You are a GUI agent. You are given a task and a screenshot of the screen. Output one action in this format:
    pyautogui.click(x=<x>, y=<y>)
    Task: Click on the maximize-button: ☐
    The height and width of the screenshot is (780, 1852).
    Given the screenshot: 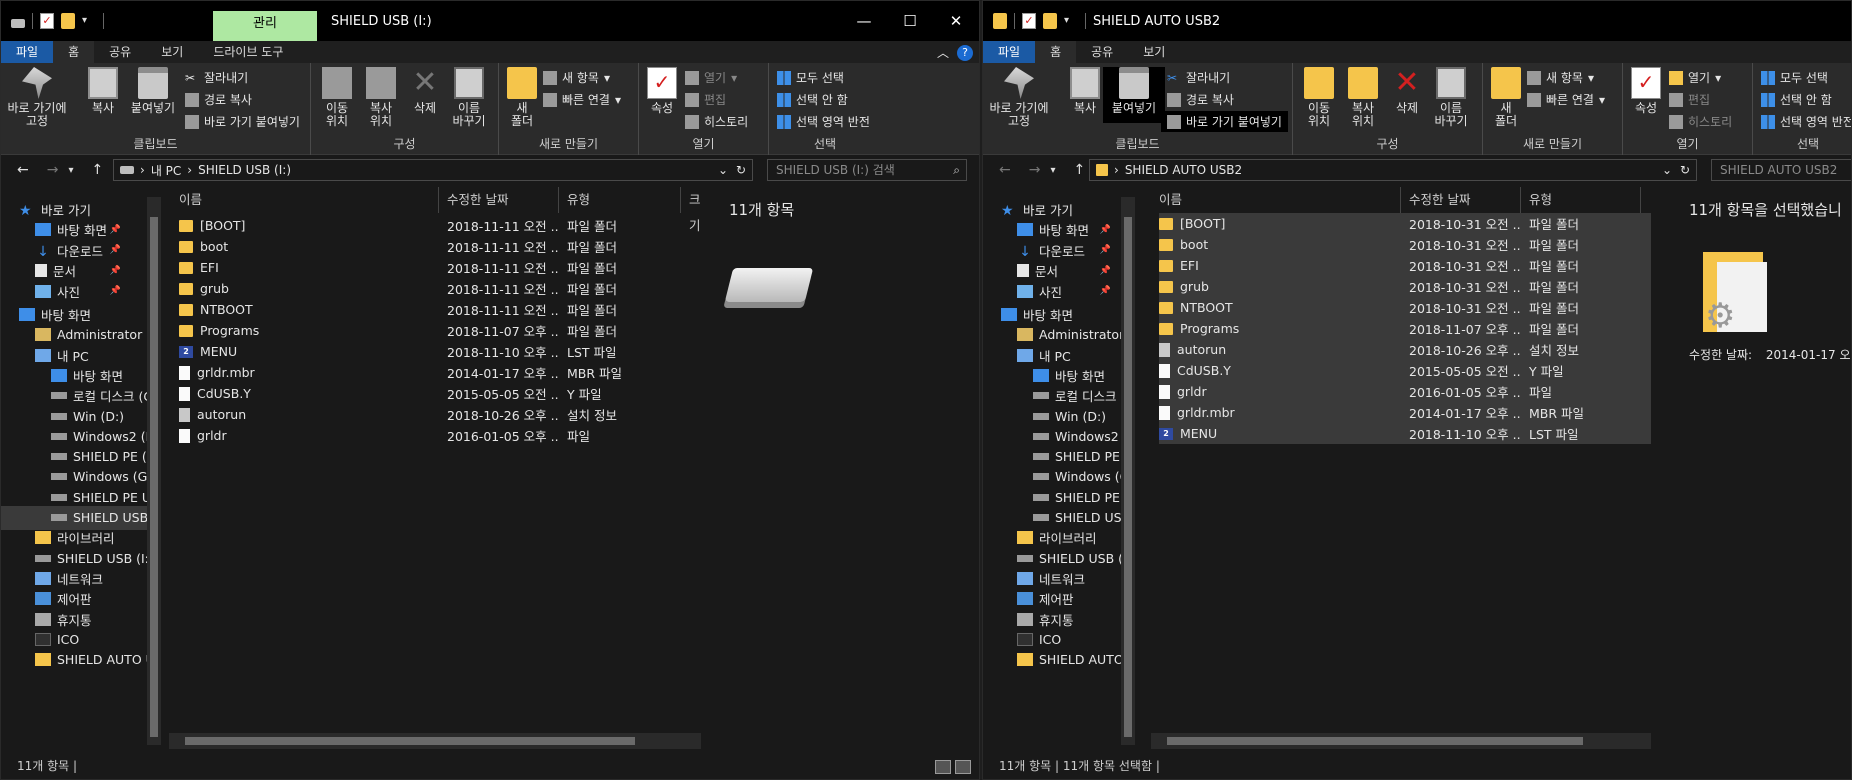 What is the action you would take?
    pyautogui.click(x=910, y=21)
    